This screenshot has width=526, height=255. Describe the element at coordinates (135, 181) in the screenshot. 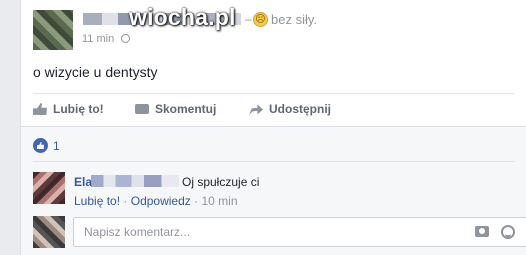

I see `commenter-name-blurred` at that location.